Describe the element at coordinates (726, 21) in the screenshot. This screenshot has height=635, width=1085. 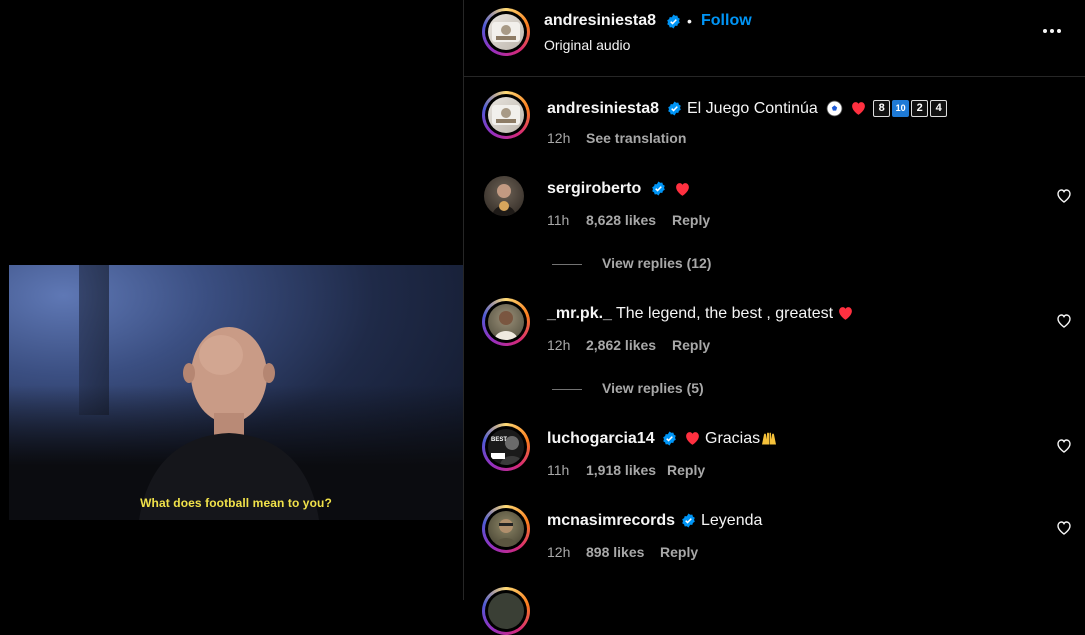
I see `follow-button: Follow` at that location.